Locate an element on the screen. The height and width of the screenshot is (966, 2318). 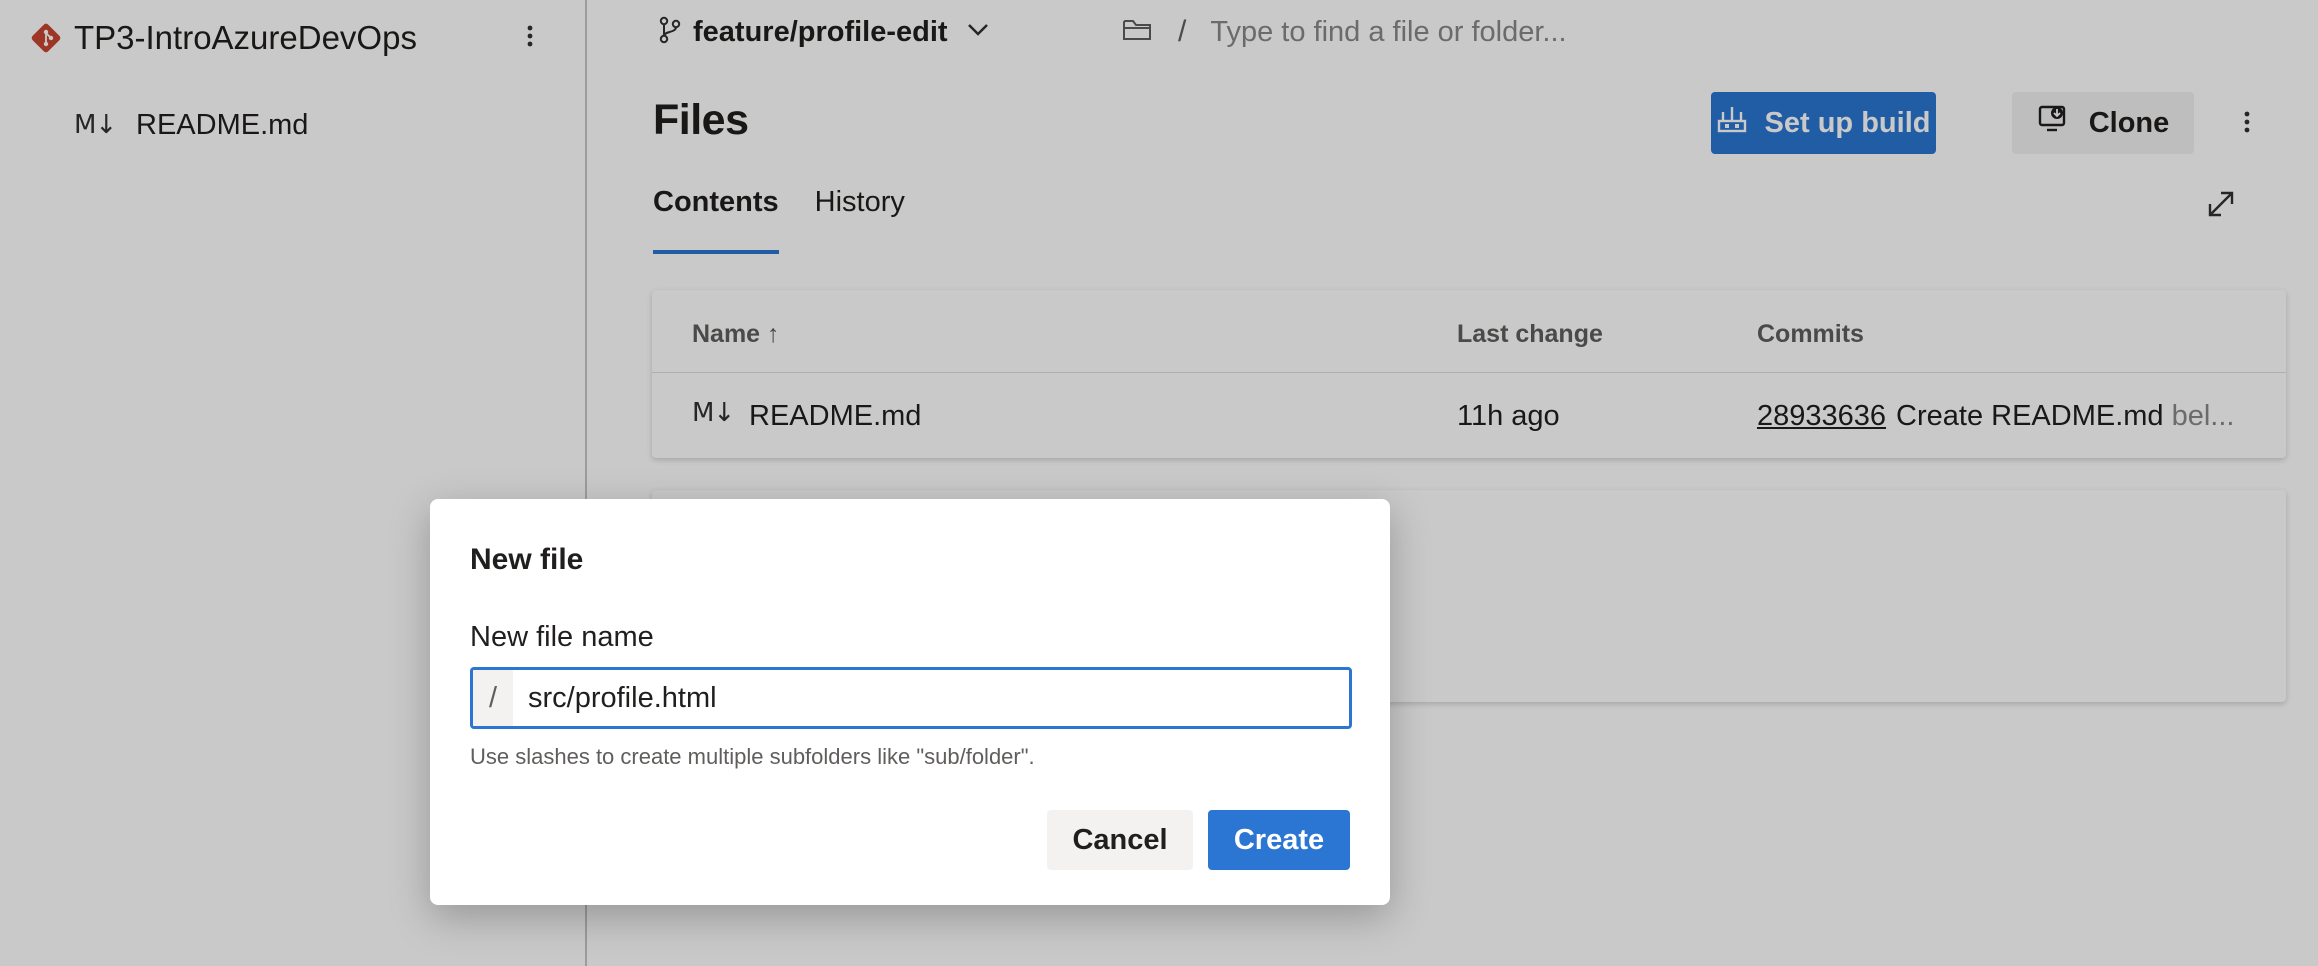
new-file-name-field: / is located at coordinates (911, 698).